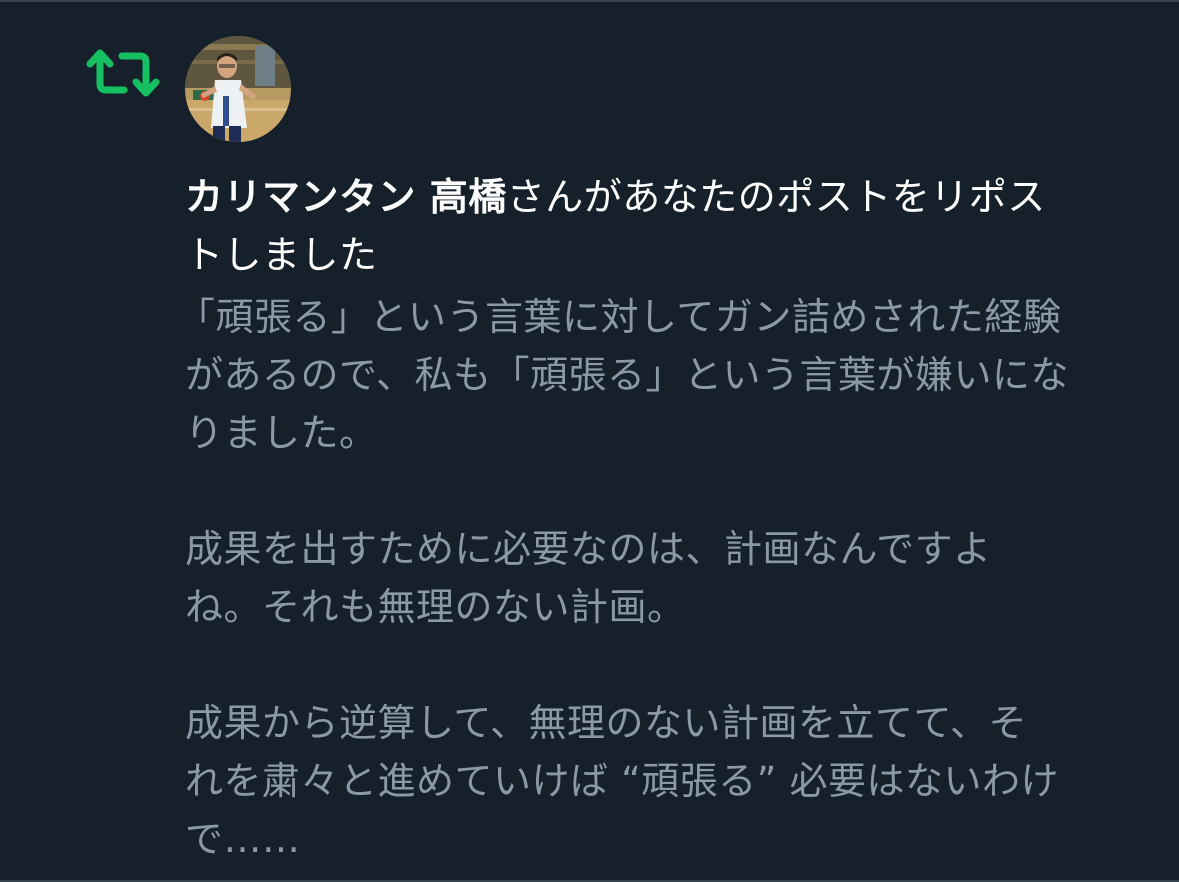 This screenshot has width=1179, height=882. What do you see at coordinates (281, 255) in the screenshot?
I see `action-text-line2: トしました` at bounding box center [281, 255].